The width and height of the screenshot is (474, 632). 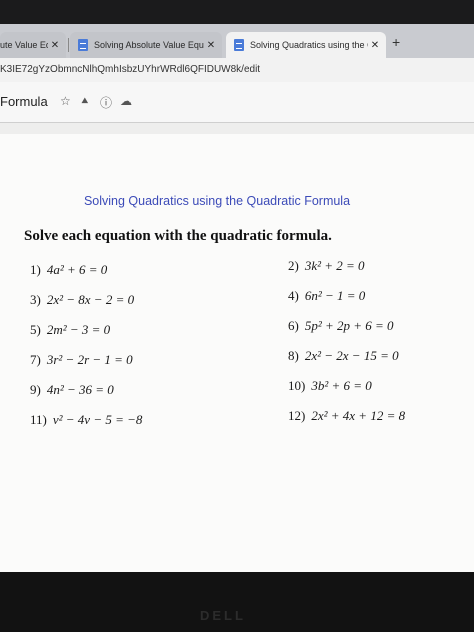 What do you see at coordinates (24, 101) in the screenshot?
I see `doc-name: Formula` at bounding box center [24, 101].